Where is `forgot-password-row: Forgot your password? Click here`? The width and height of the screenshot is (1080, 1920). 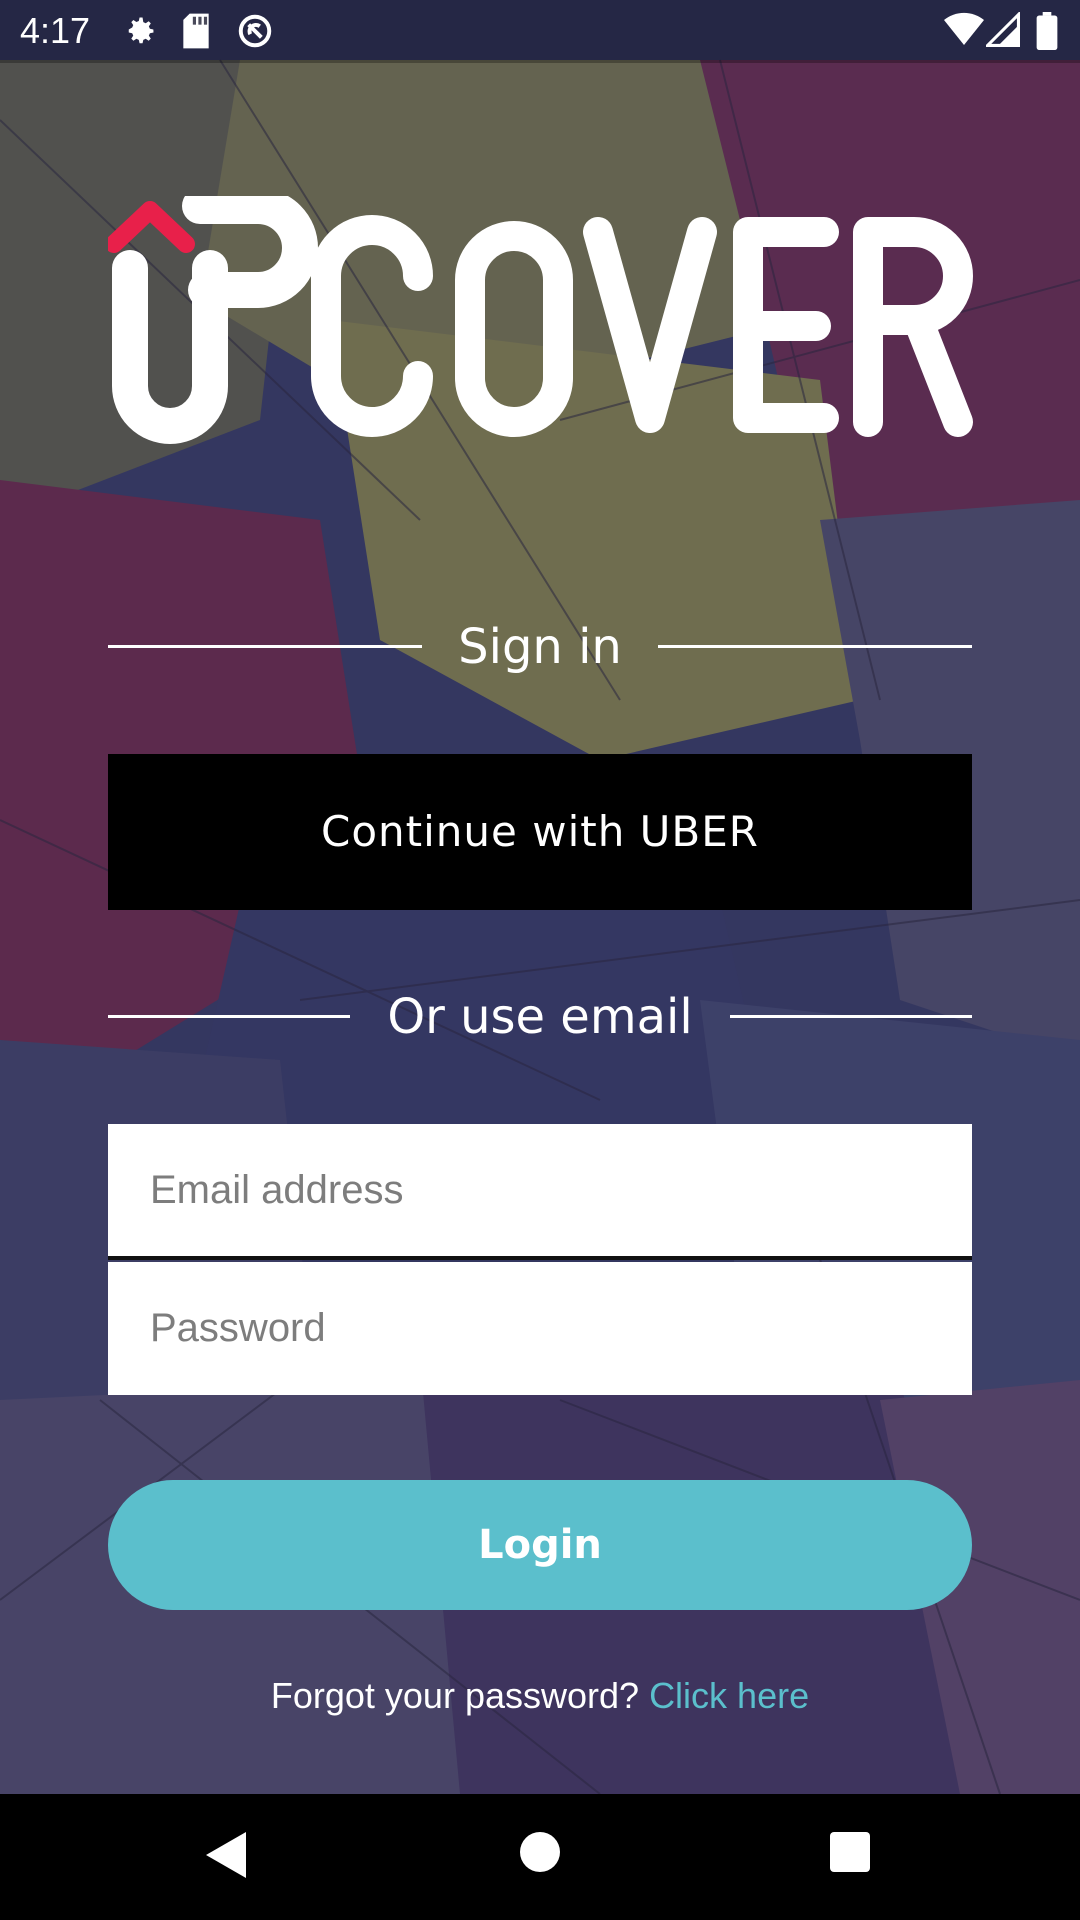 forgot-password-row: Forgot your password? Click here is located at coordinates (540, 1696).